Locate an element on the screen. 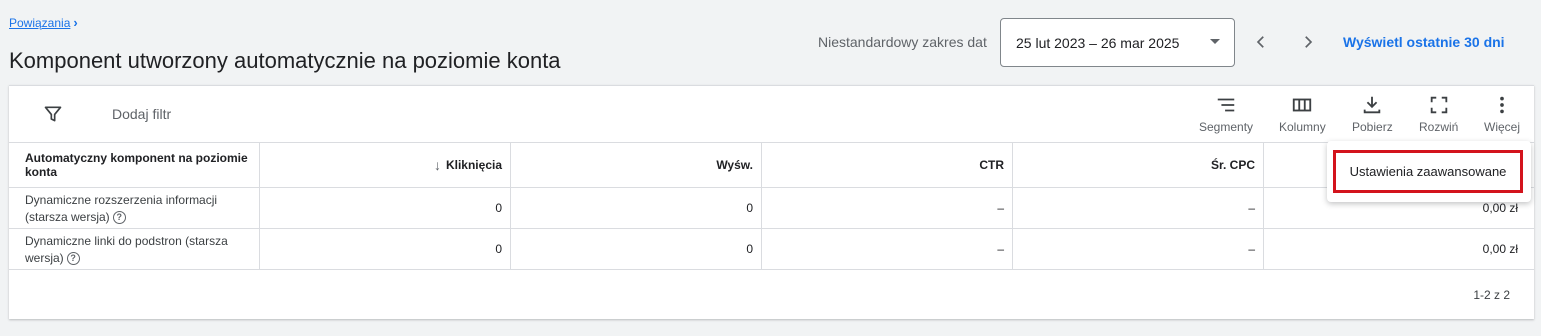  more-vert-icon is located at coordinates (1502, 105).